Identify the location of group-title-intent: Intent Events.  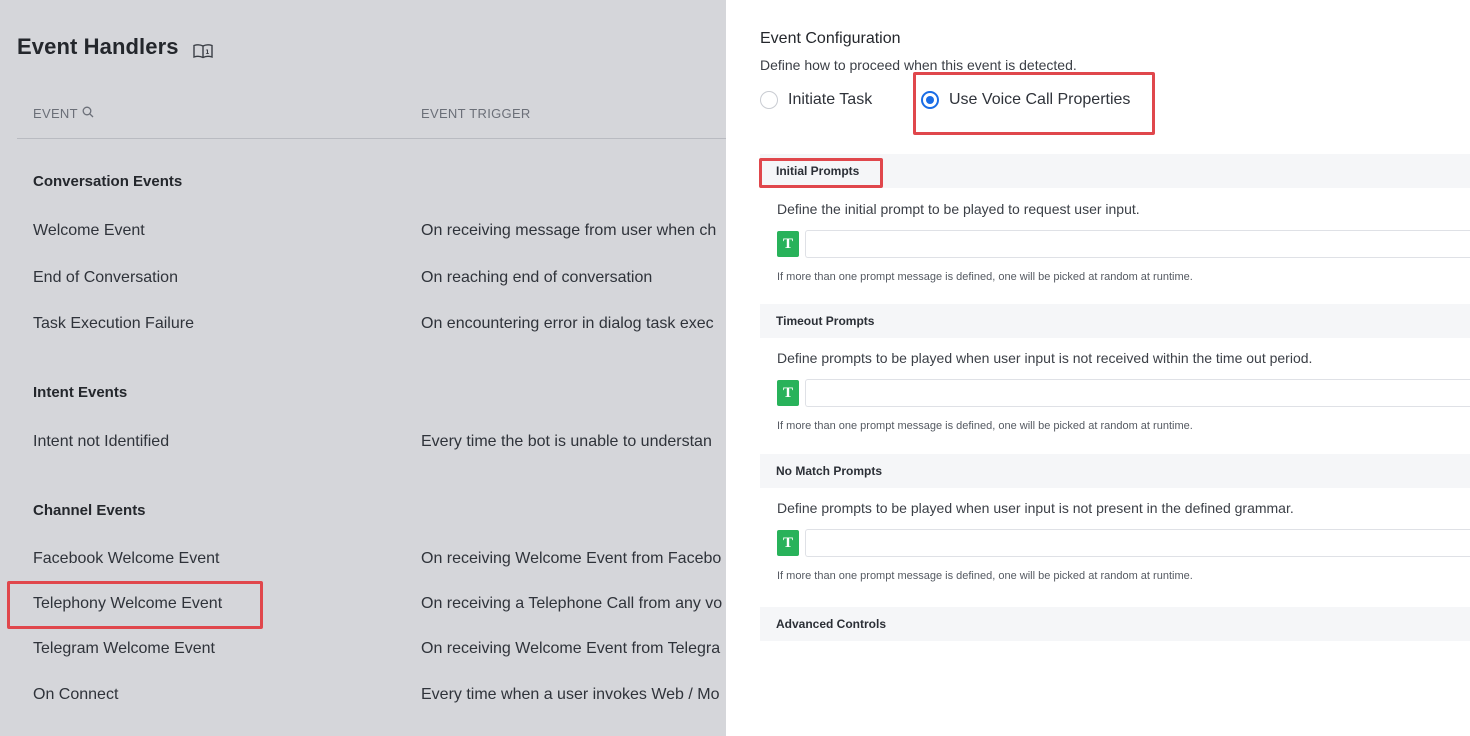
(80, 392).